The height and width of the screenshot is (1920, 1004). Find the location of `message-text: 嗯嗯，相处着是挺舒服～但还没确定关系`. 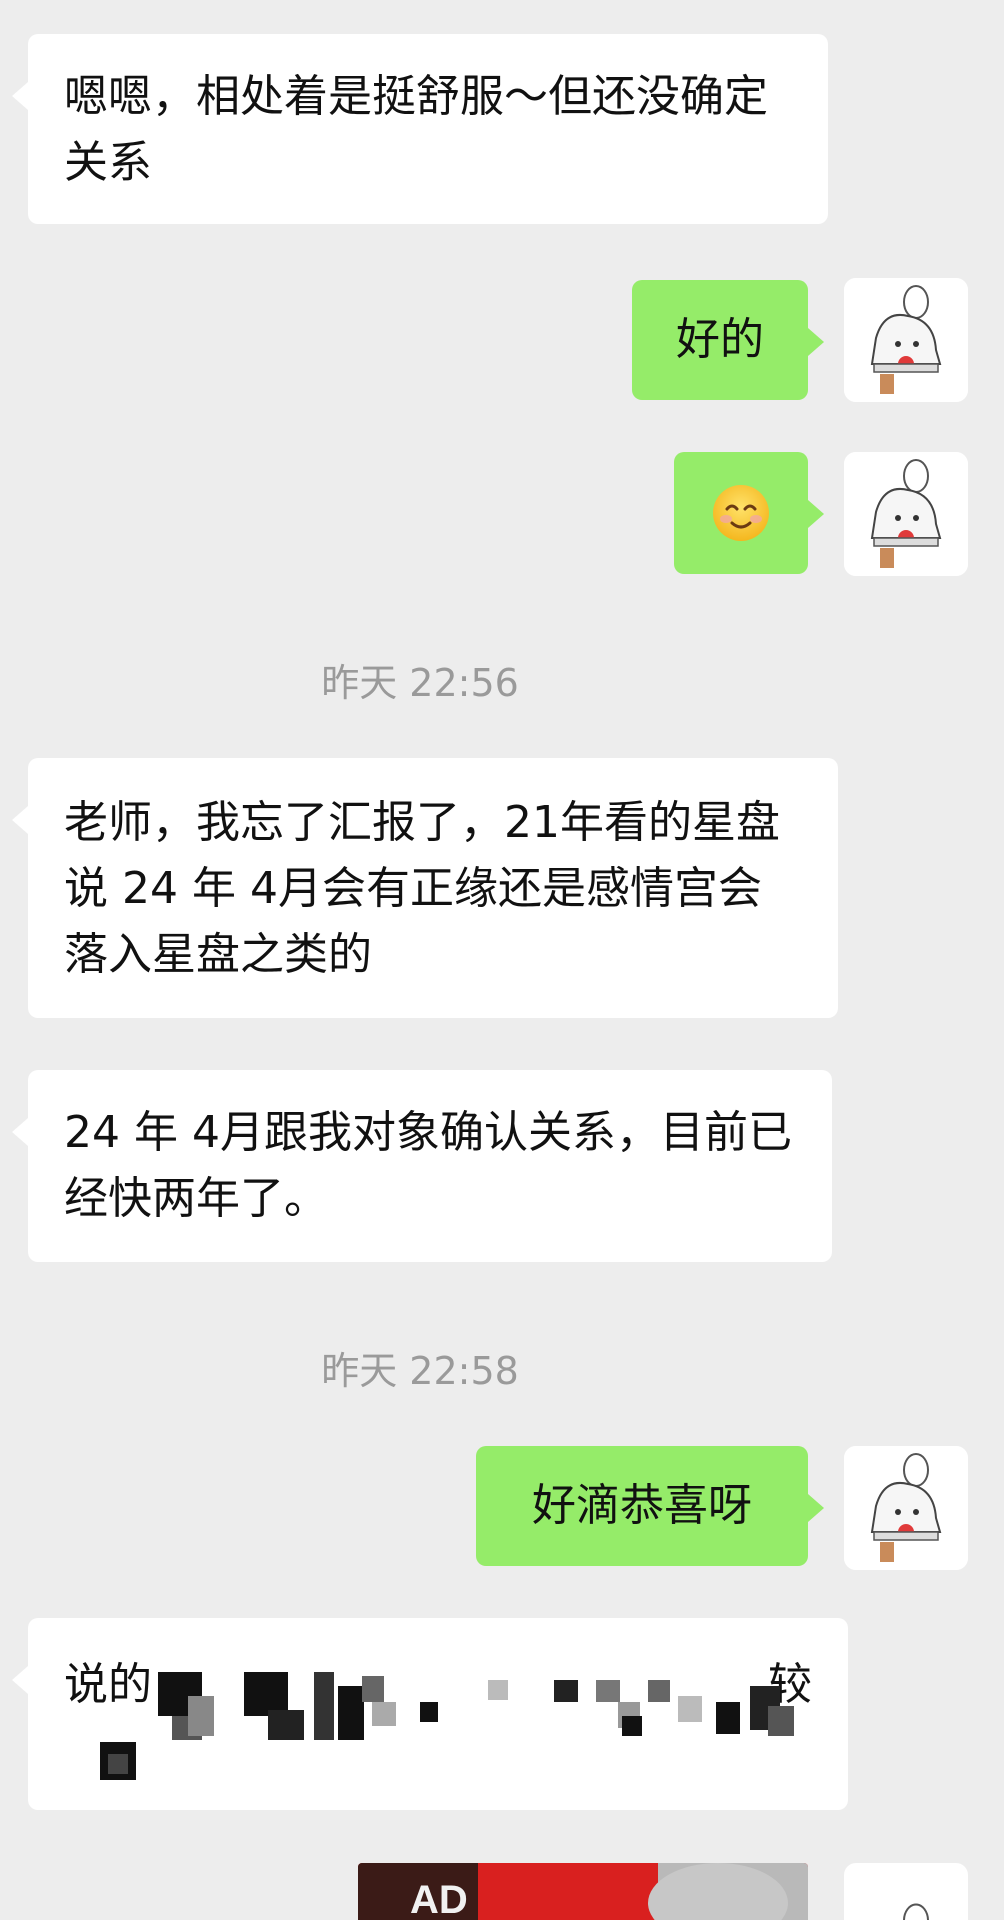

message-text: 嗯嗯，相处着是挺舒服～但还没确定关系 is located at coordinates (416, 129).